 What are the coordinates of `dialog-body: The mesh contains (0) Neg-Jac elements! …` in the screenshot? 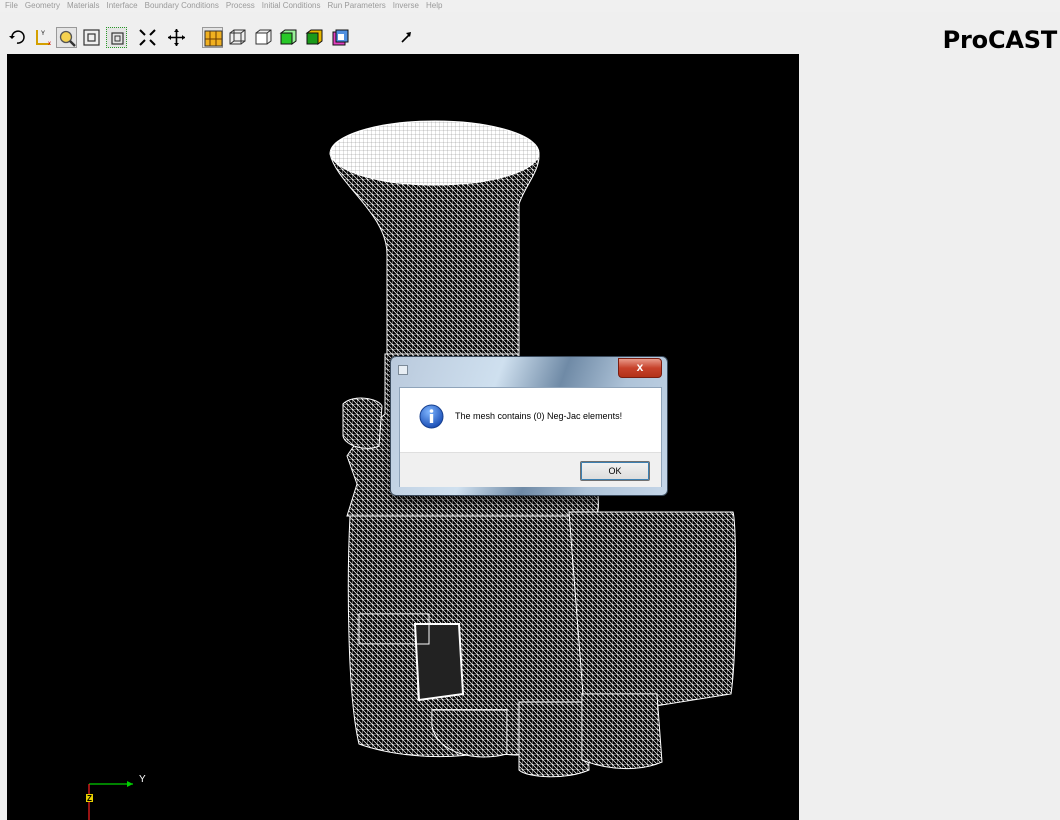 It's located at (530, 437).